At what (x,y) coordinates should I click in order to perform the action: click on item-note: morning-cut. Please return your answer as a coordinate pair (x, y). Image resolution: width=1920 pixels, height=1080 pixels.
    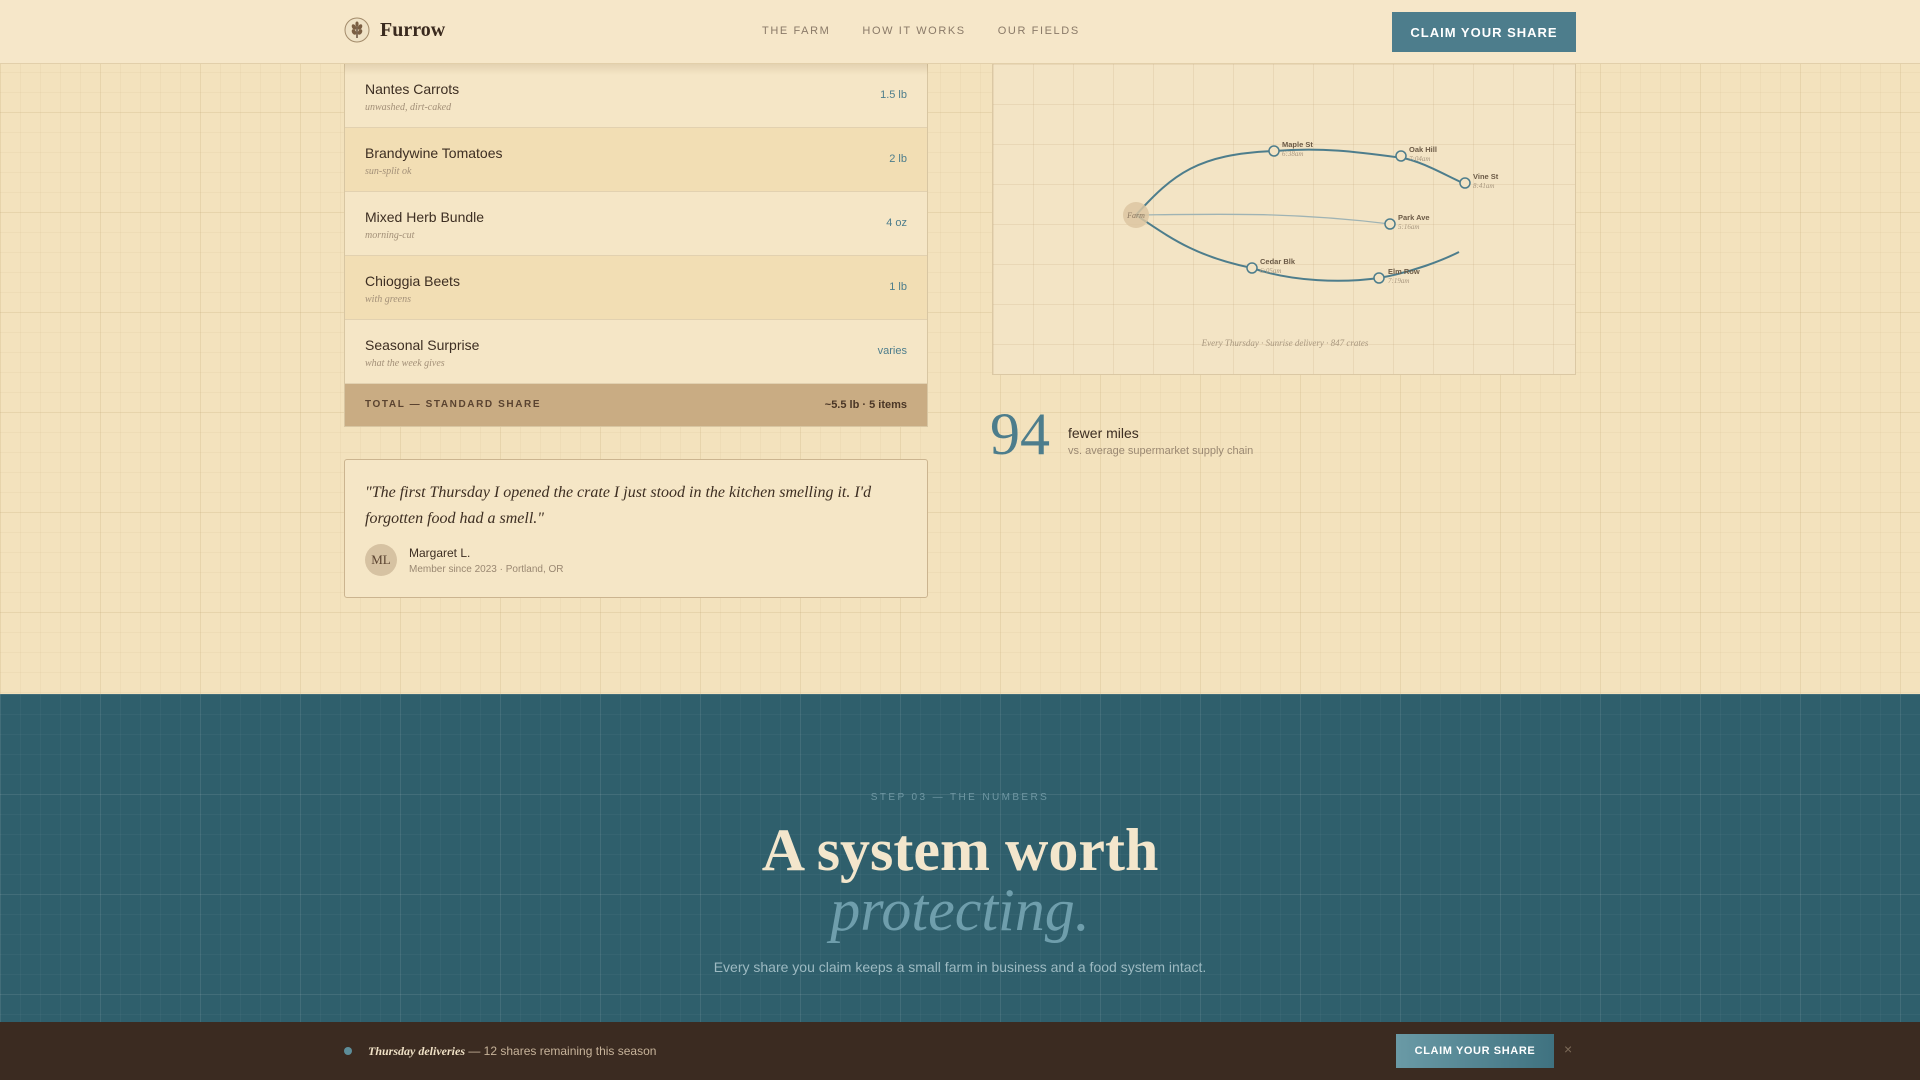
    Looking at the image, I should click on (390, 235).